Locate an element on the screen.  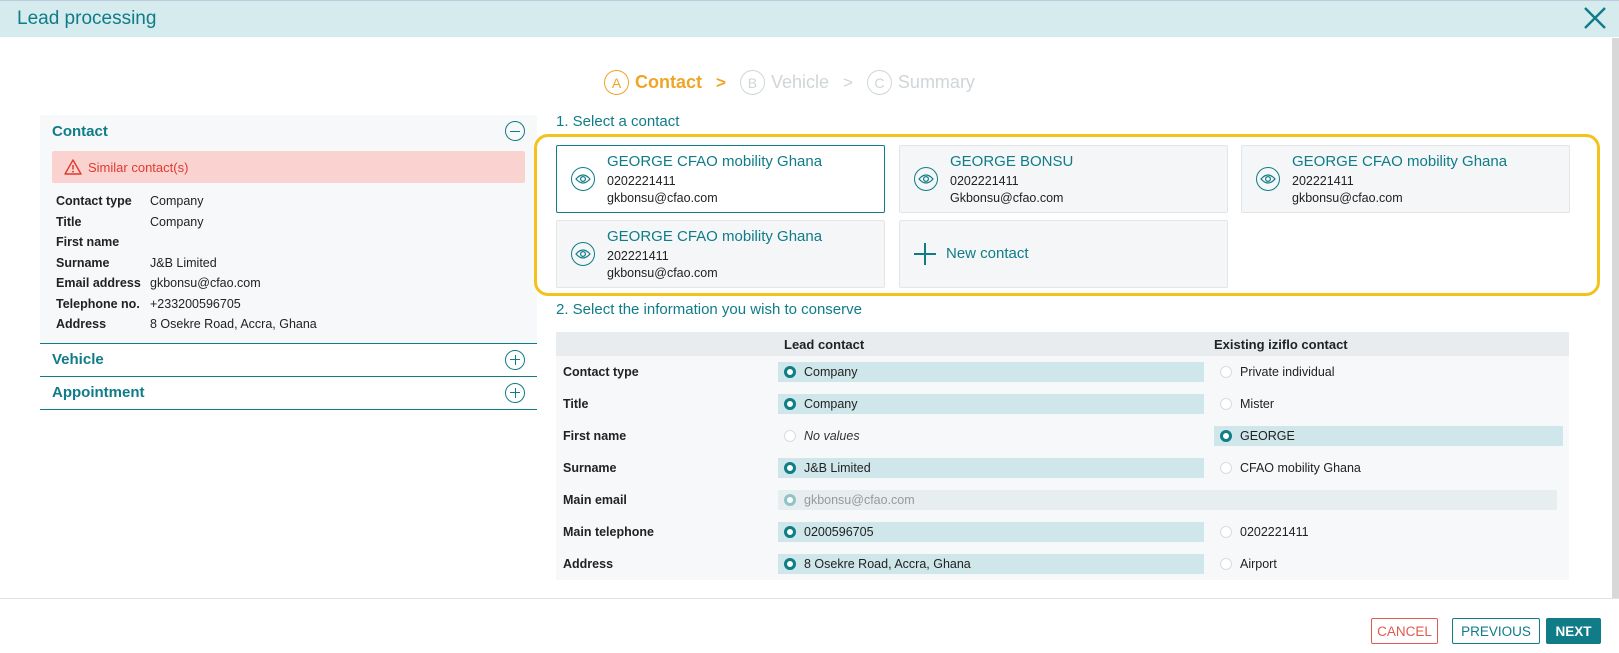
field-row: Title Company is located at coordinates (288, 222).